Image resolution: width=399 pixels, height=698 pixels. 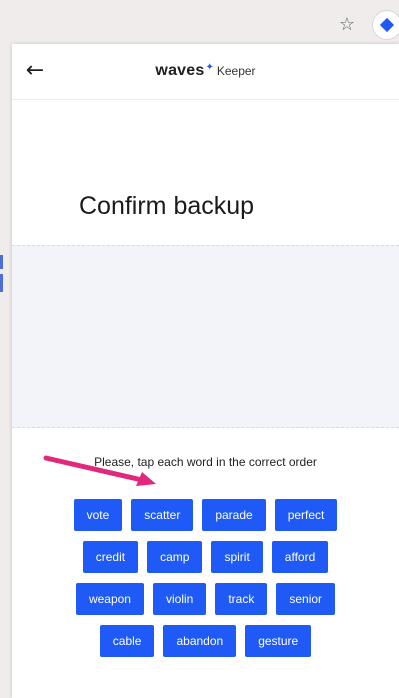 What do you see at coordinates (278, 641) in the screenshot?
I see `word-button-gesture: gesture` at bounding box center [278, 641].